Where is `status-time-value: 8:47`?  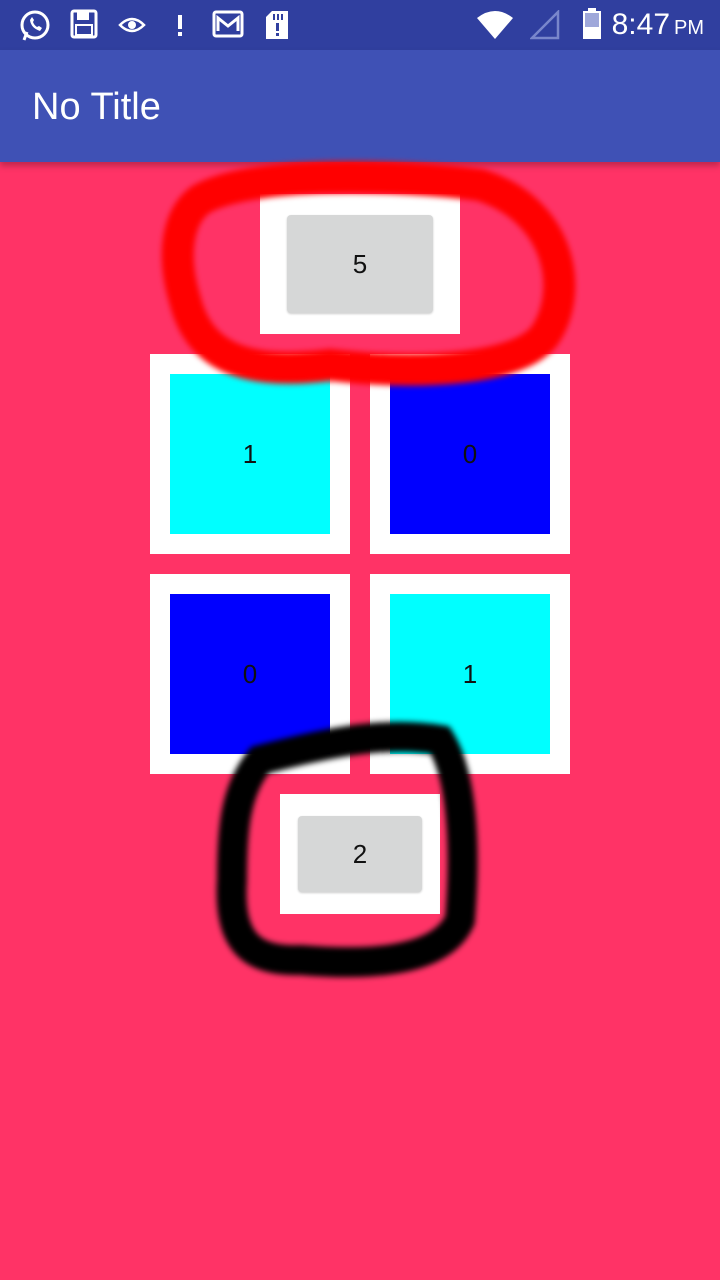
status-time-value: 8:47 is located at coordinates (640, 24).